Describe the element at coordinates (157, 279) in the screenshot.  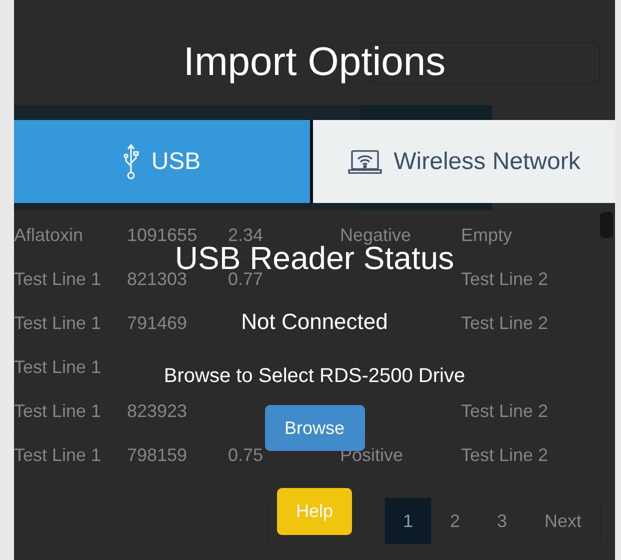
I see `table-cell: 821303` at that location.